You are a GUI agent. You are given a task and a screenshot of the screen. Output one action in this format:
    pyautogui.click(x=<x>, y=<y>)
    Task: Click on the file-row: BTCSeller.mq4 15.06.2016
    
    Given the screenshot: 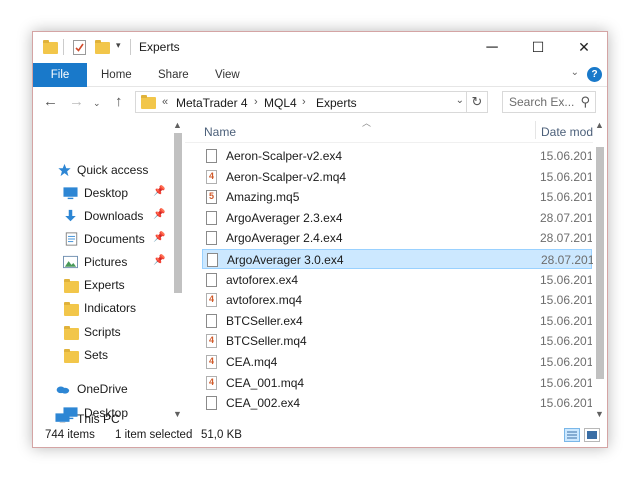 What is the action you would take?
    pyautogui.click(x=397, y=341)
    